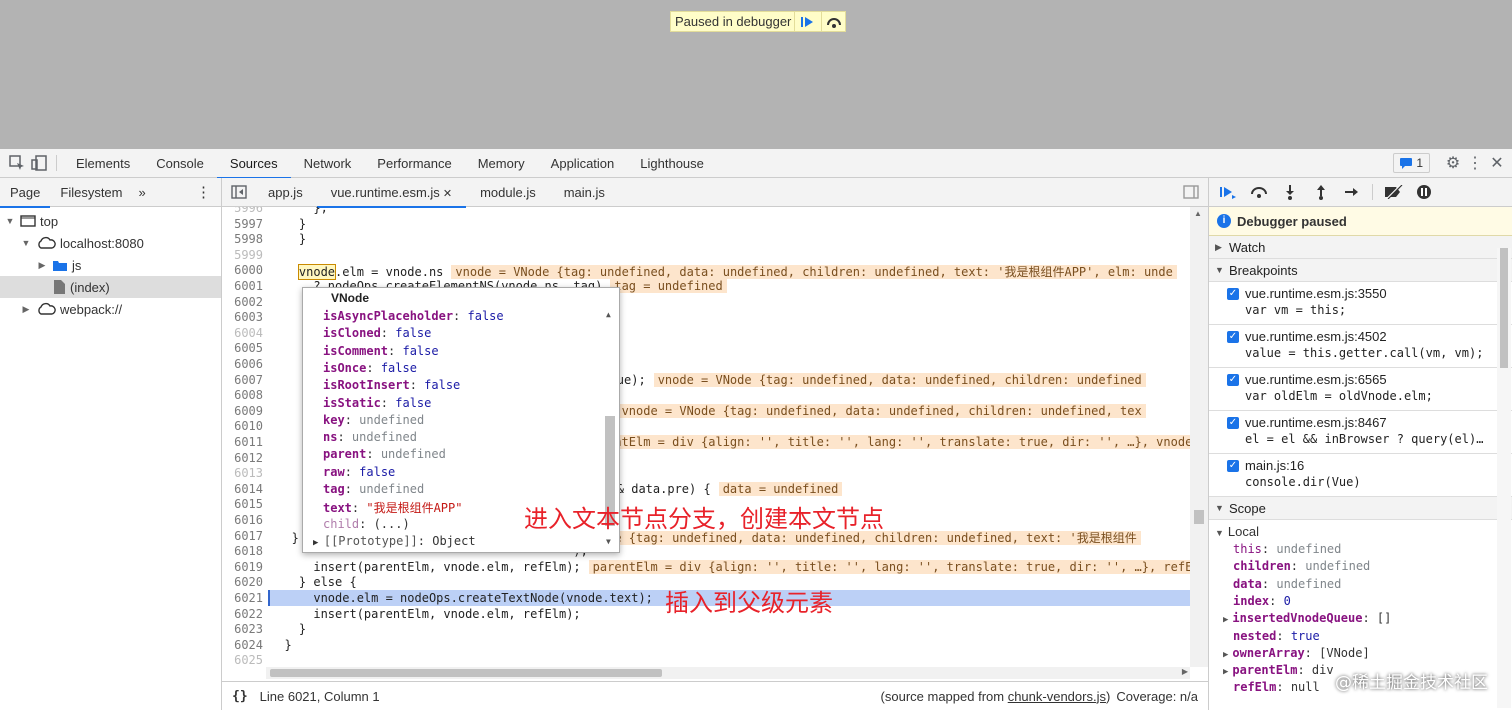  I want to click on chevron-down-icon: ▼, so click(10, 221).